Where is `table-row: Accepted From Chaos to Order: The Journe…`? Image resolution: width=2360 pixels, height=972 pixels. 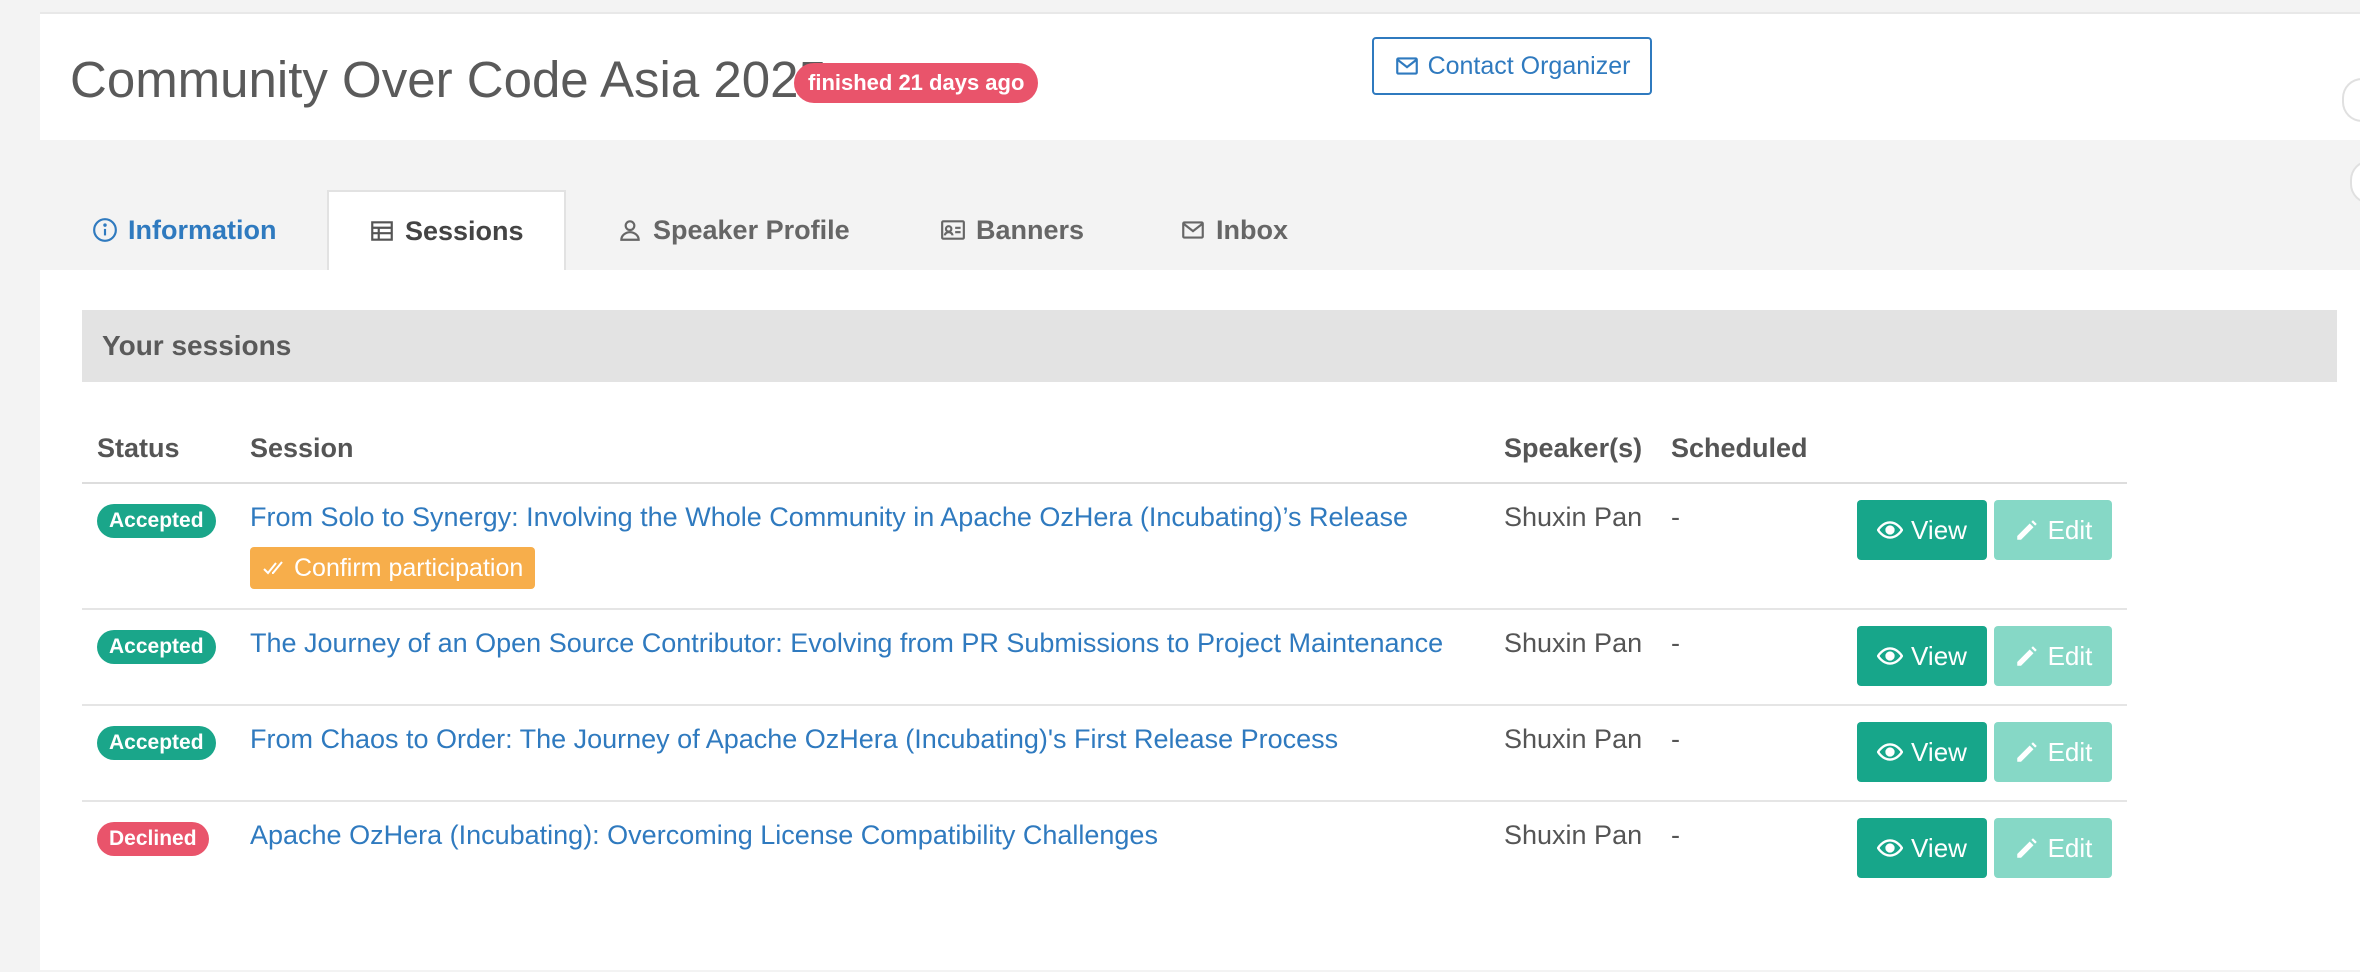 table-row: Accepted From Chaos to Order: The Journe… is located at coordinates (1104, 754).